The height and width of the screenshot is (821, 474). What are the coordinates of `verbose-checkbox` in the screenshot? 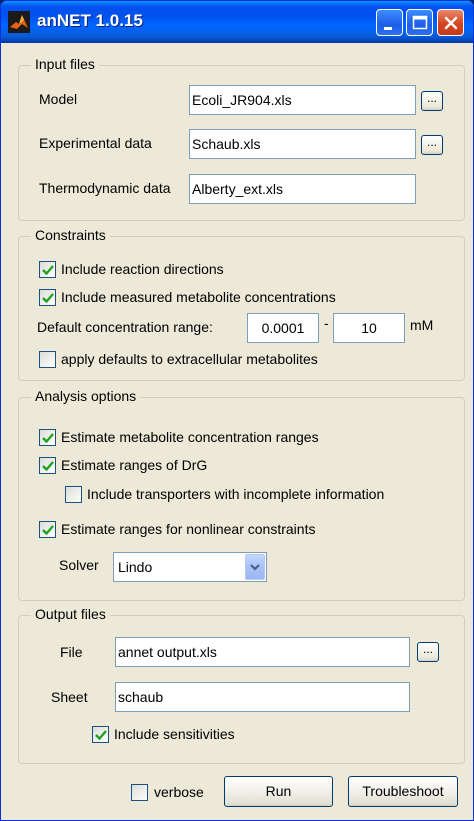 It's located at (139, 792).